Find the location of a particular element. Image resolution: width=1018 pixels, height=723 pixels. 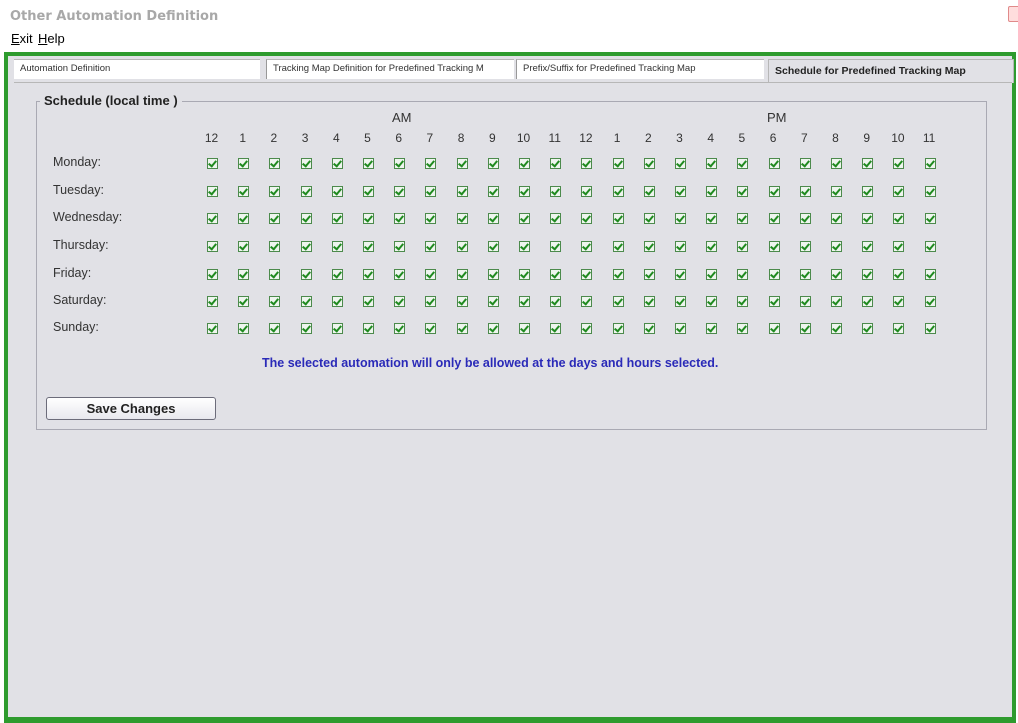

tab-automation-definition: Automation Definition is located at coordinates (137, 69).